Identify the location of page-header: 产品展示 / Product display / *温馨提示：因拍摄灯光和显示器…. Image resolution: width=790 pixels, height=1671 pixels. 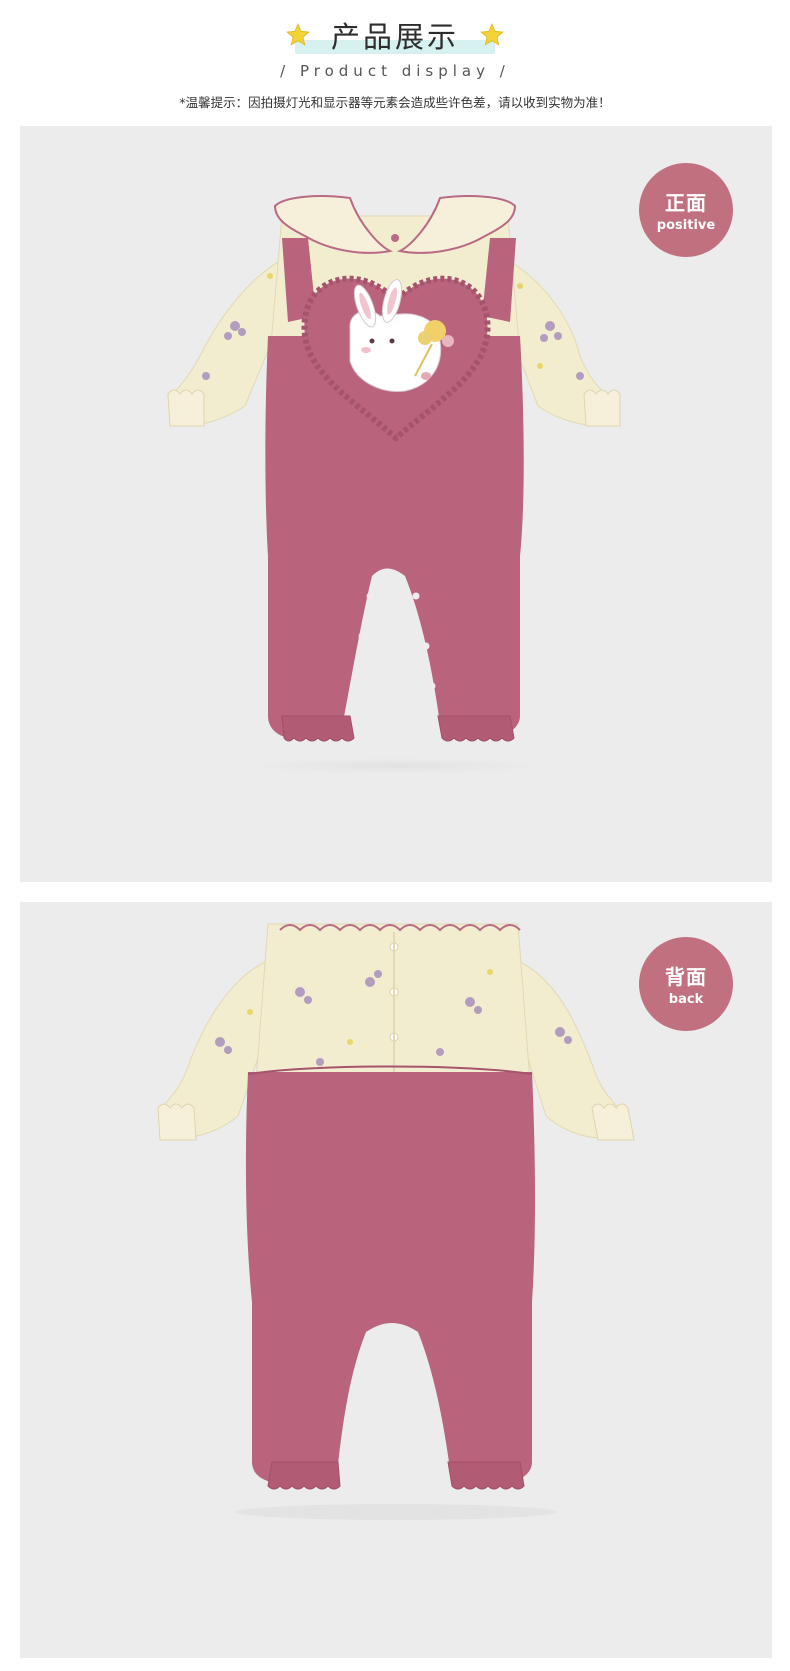
(395, 62).